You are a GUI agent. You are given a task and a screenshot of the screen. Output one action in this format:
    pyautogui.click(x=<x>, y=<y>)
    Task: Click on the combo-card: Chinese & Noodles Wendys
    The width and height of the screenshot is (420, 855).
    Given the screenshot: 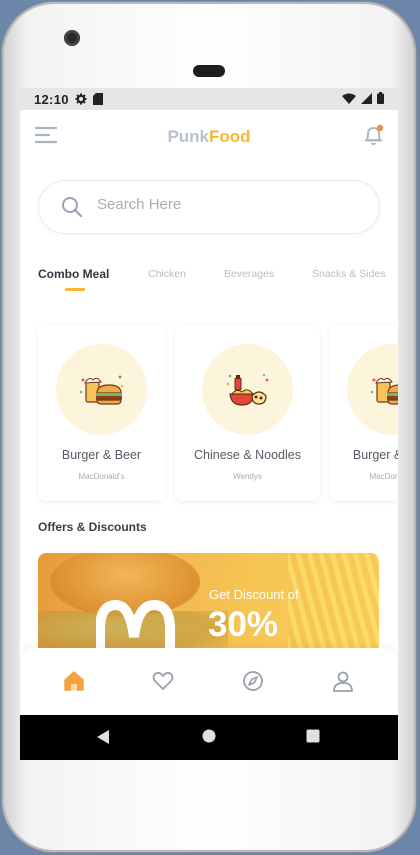 What is the action you would take?
    pyautogui.click(x=247, y=413)
    